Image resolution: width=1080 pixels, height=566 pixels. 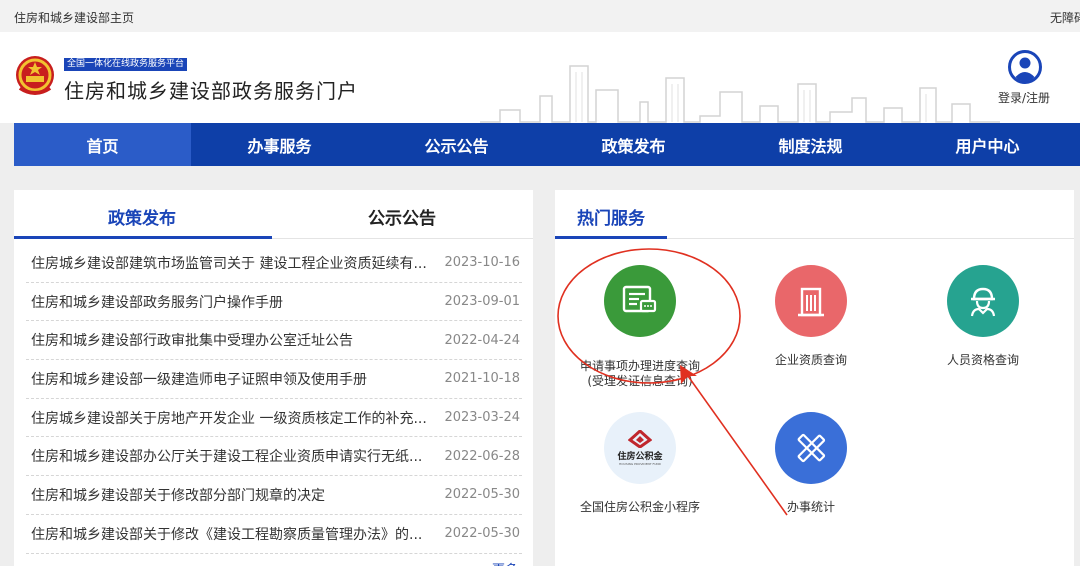 I want to click on news-item: 住房和城乡建设部关于修改部分部门规章的决定 2022-05-30, so click(x=274, y=495).